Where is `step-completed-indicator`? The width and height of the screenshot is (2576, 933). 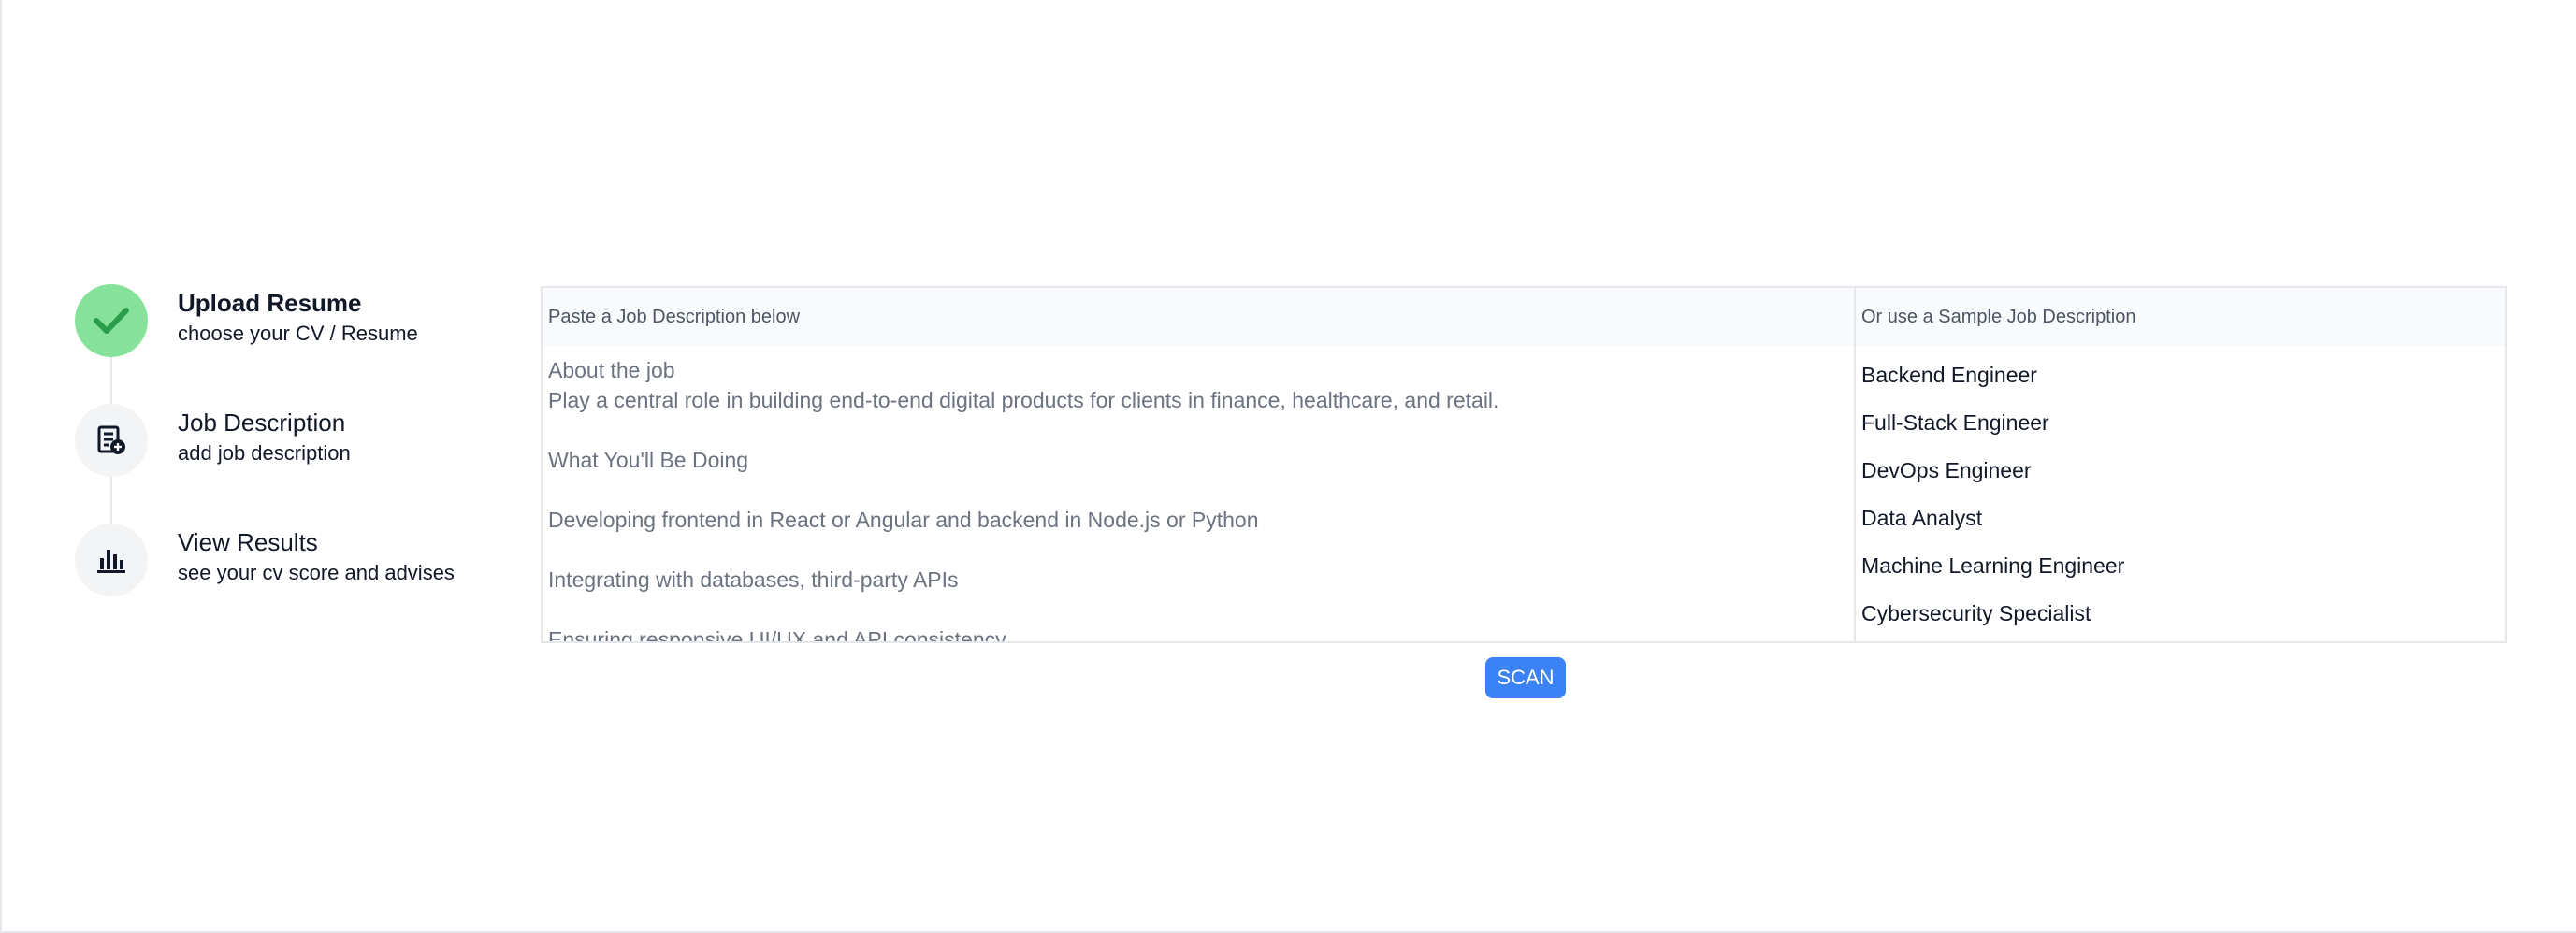
step-completed-indicator is located at coordinates (111, 320).